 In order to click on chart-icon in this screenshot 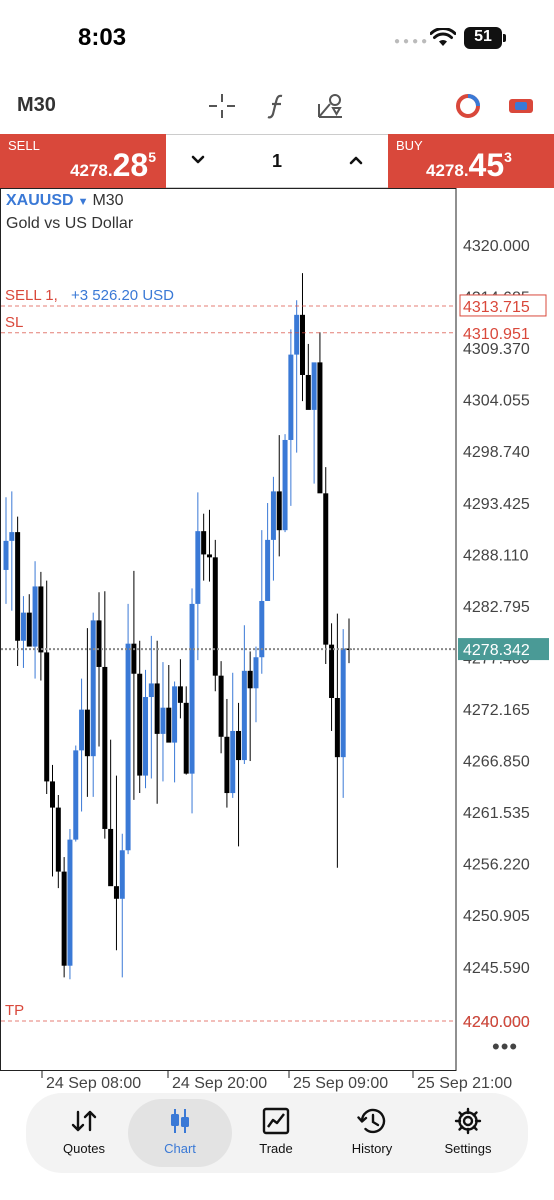, I will do `click(180, 1121)`.